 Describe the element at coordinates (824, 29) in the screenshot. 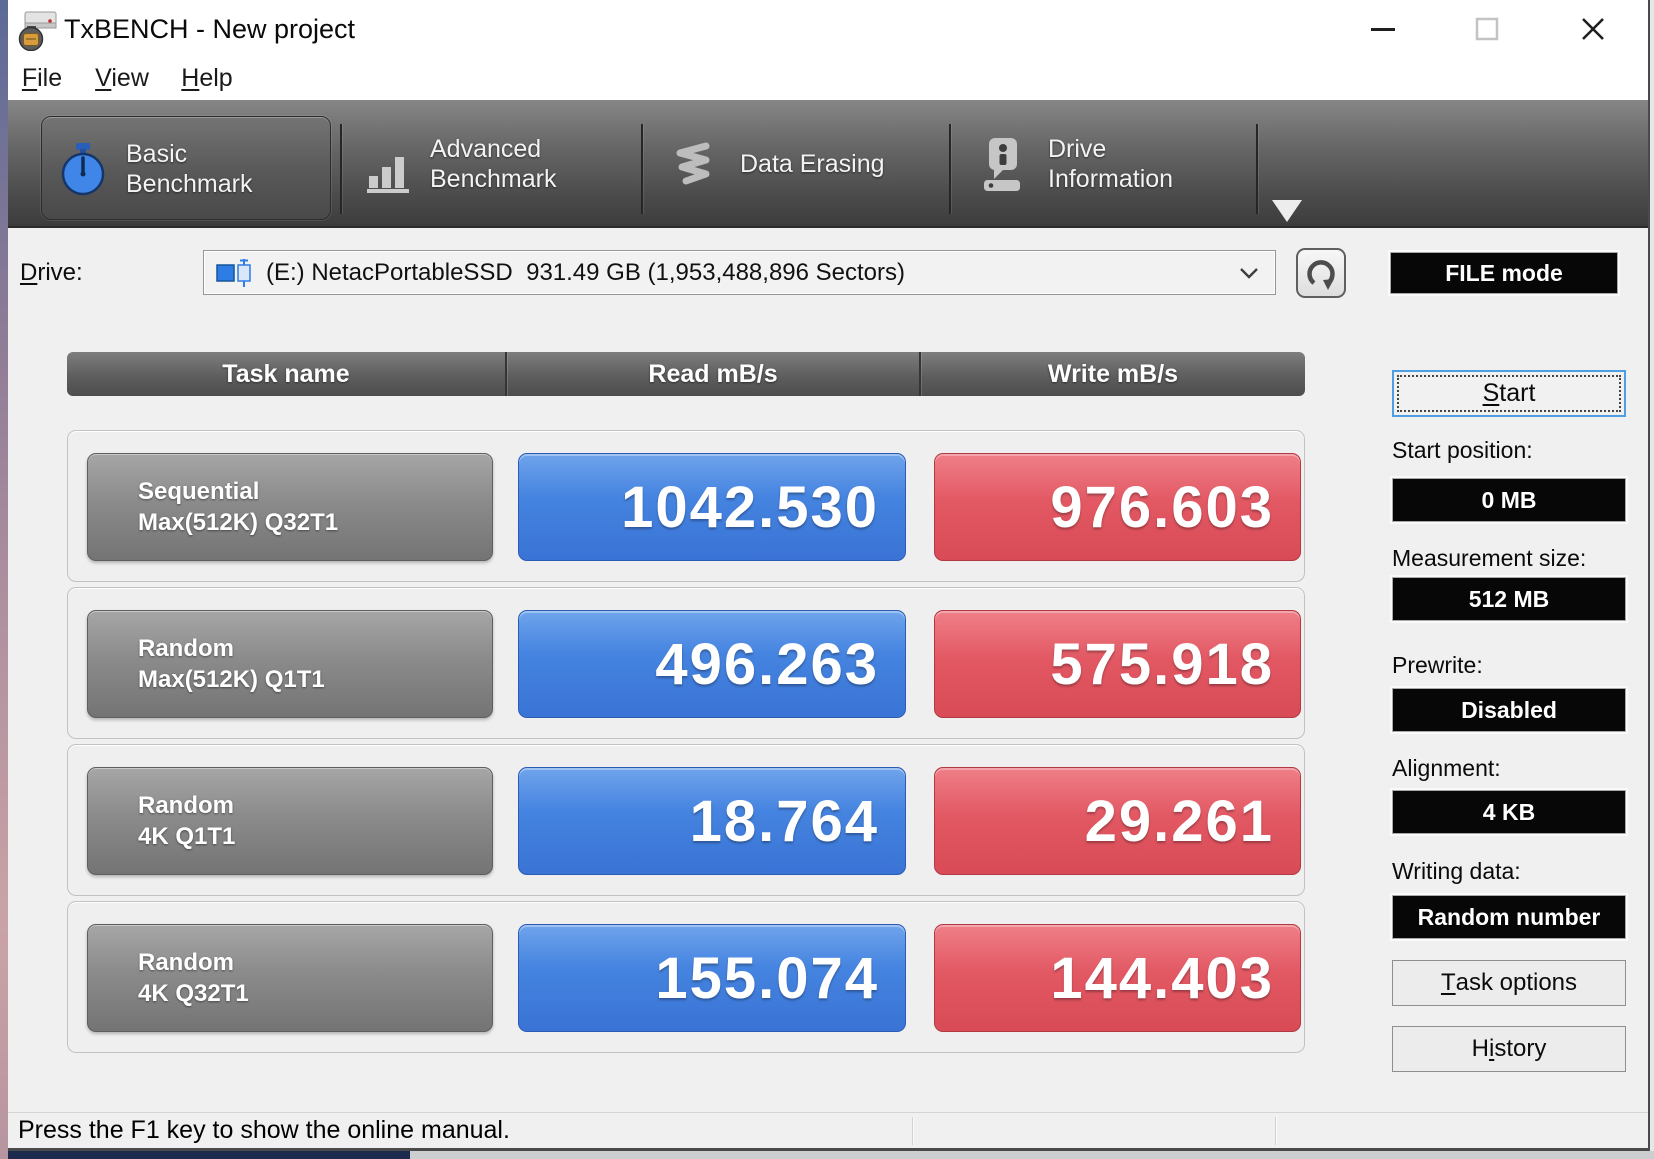

I see `title-bar: TxBENCH - New project` at that location.